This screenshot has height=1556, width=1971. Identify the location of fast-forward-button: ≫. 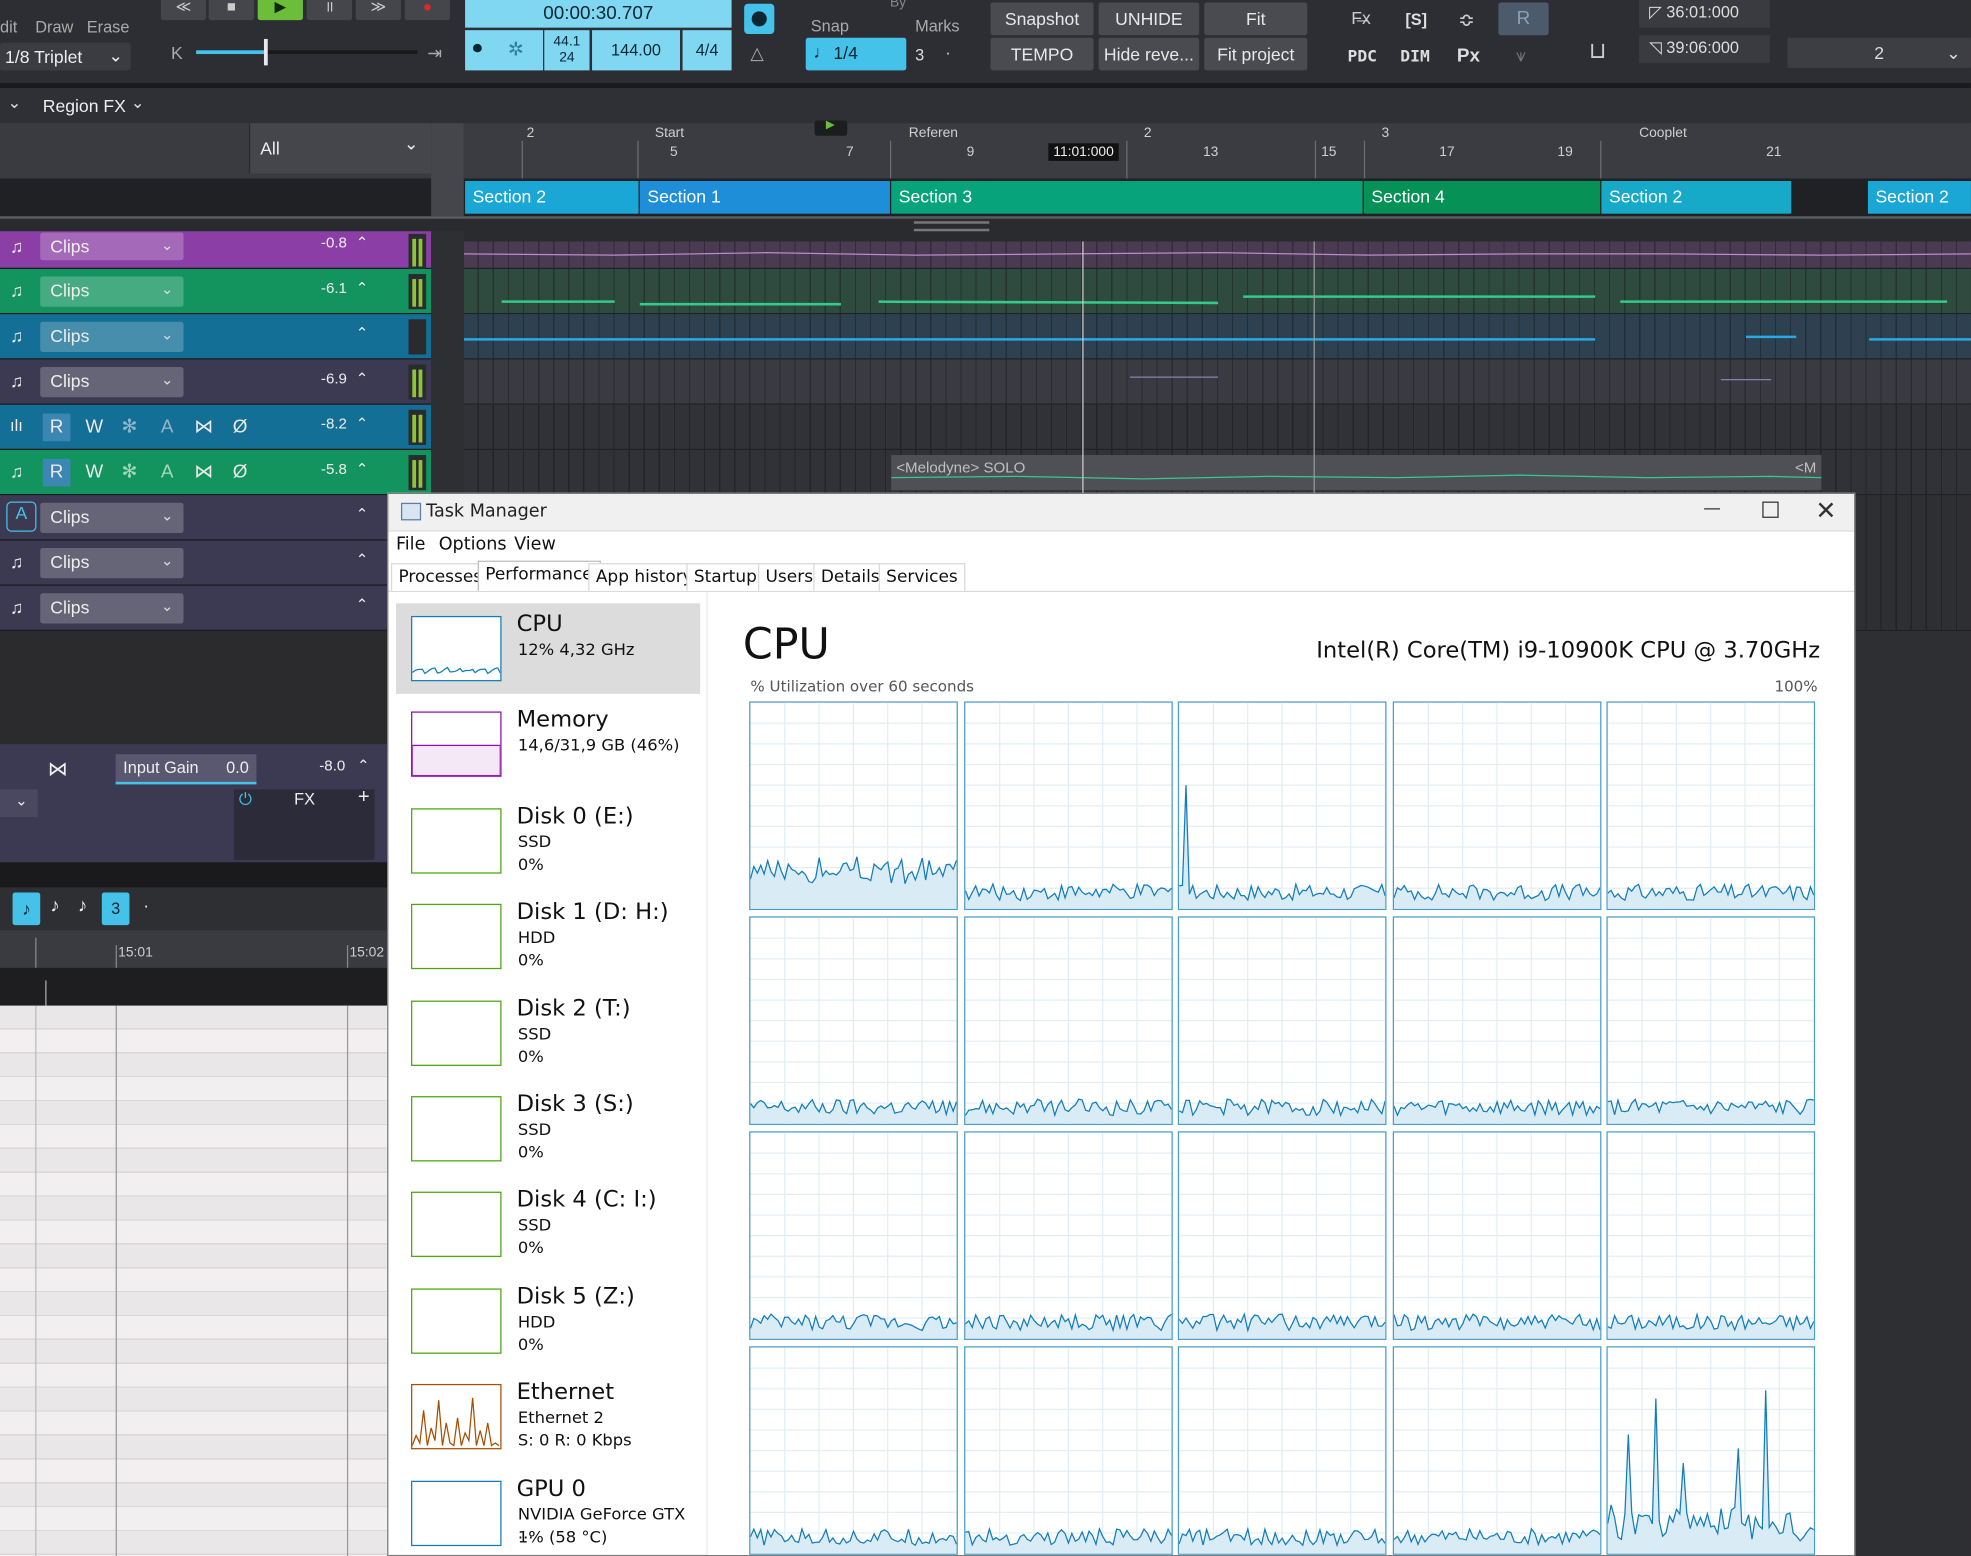
(378, 10).